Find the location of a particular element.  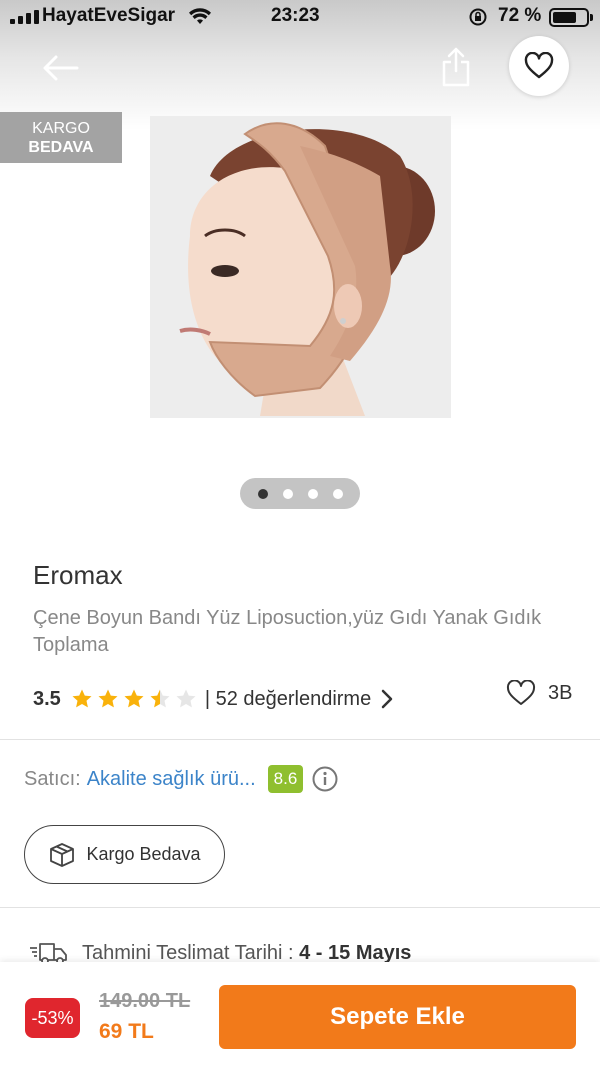

battery-percent: 72 % is located at coordinates (520, 15).